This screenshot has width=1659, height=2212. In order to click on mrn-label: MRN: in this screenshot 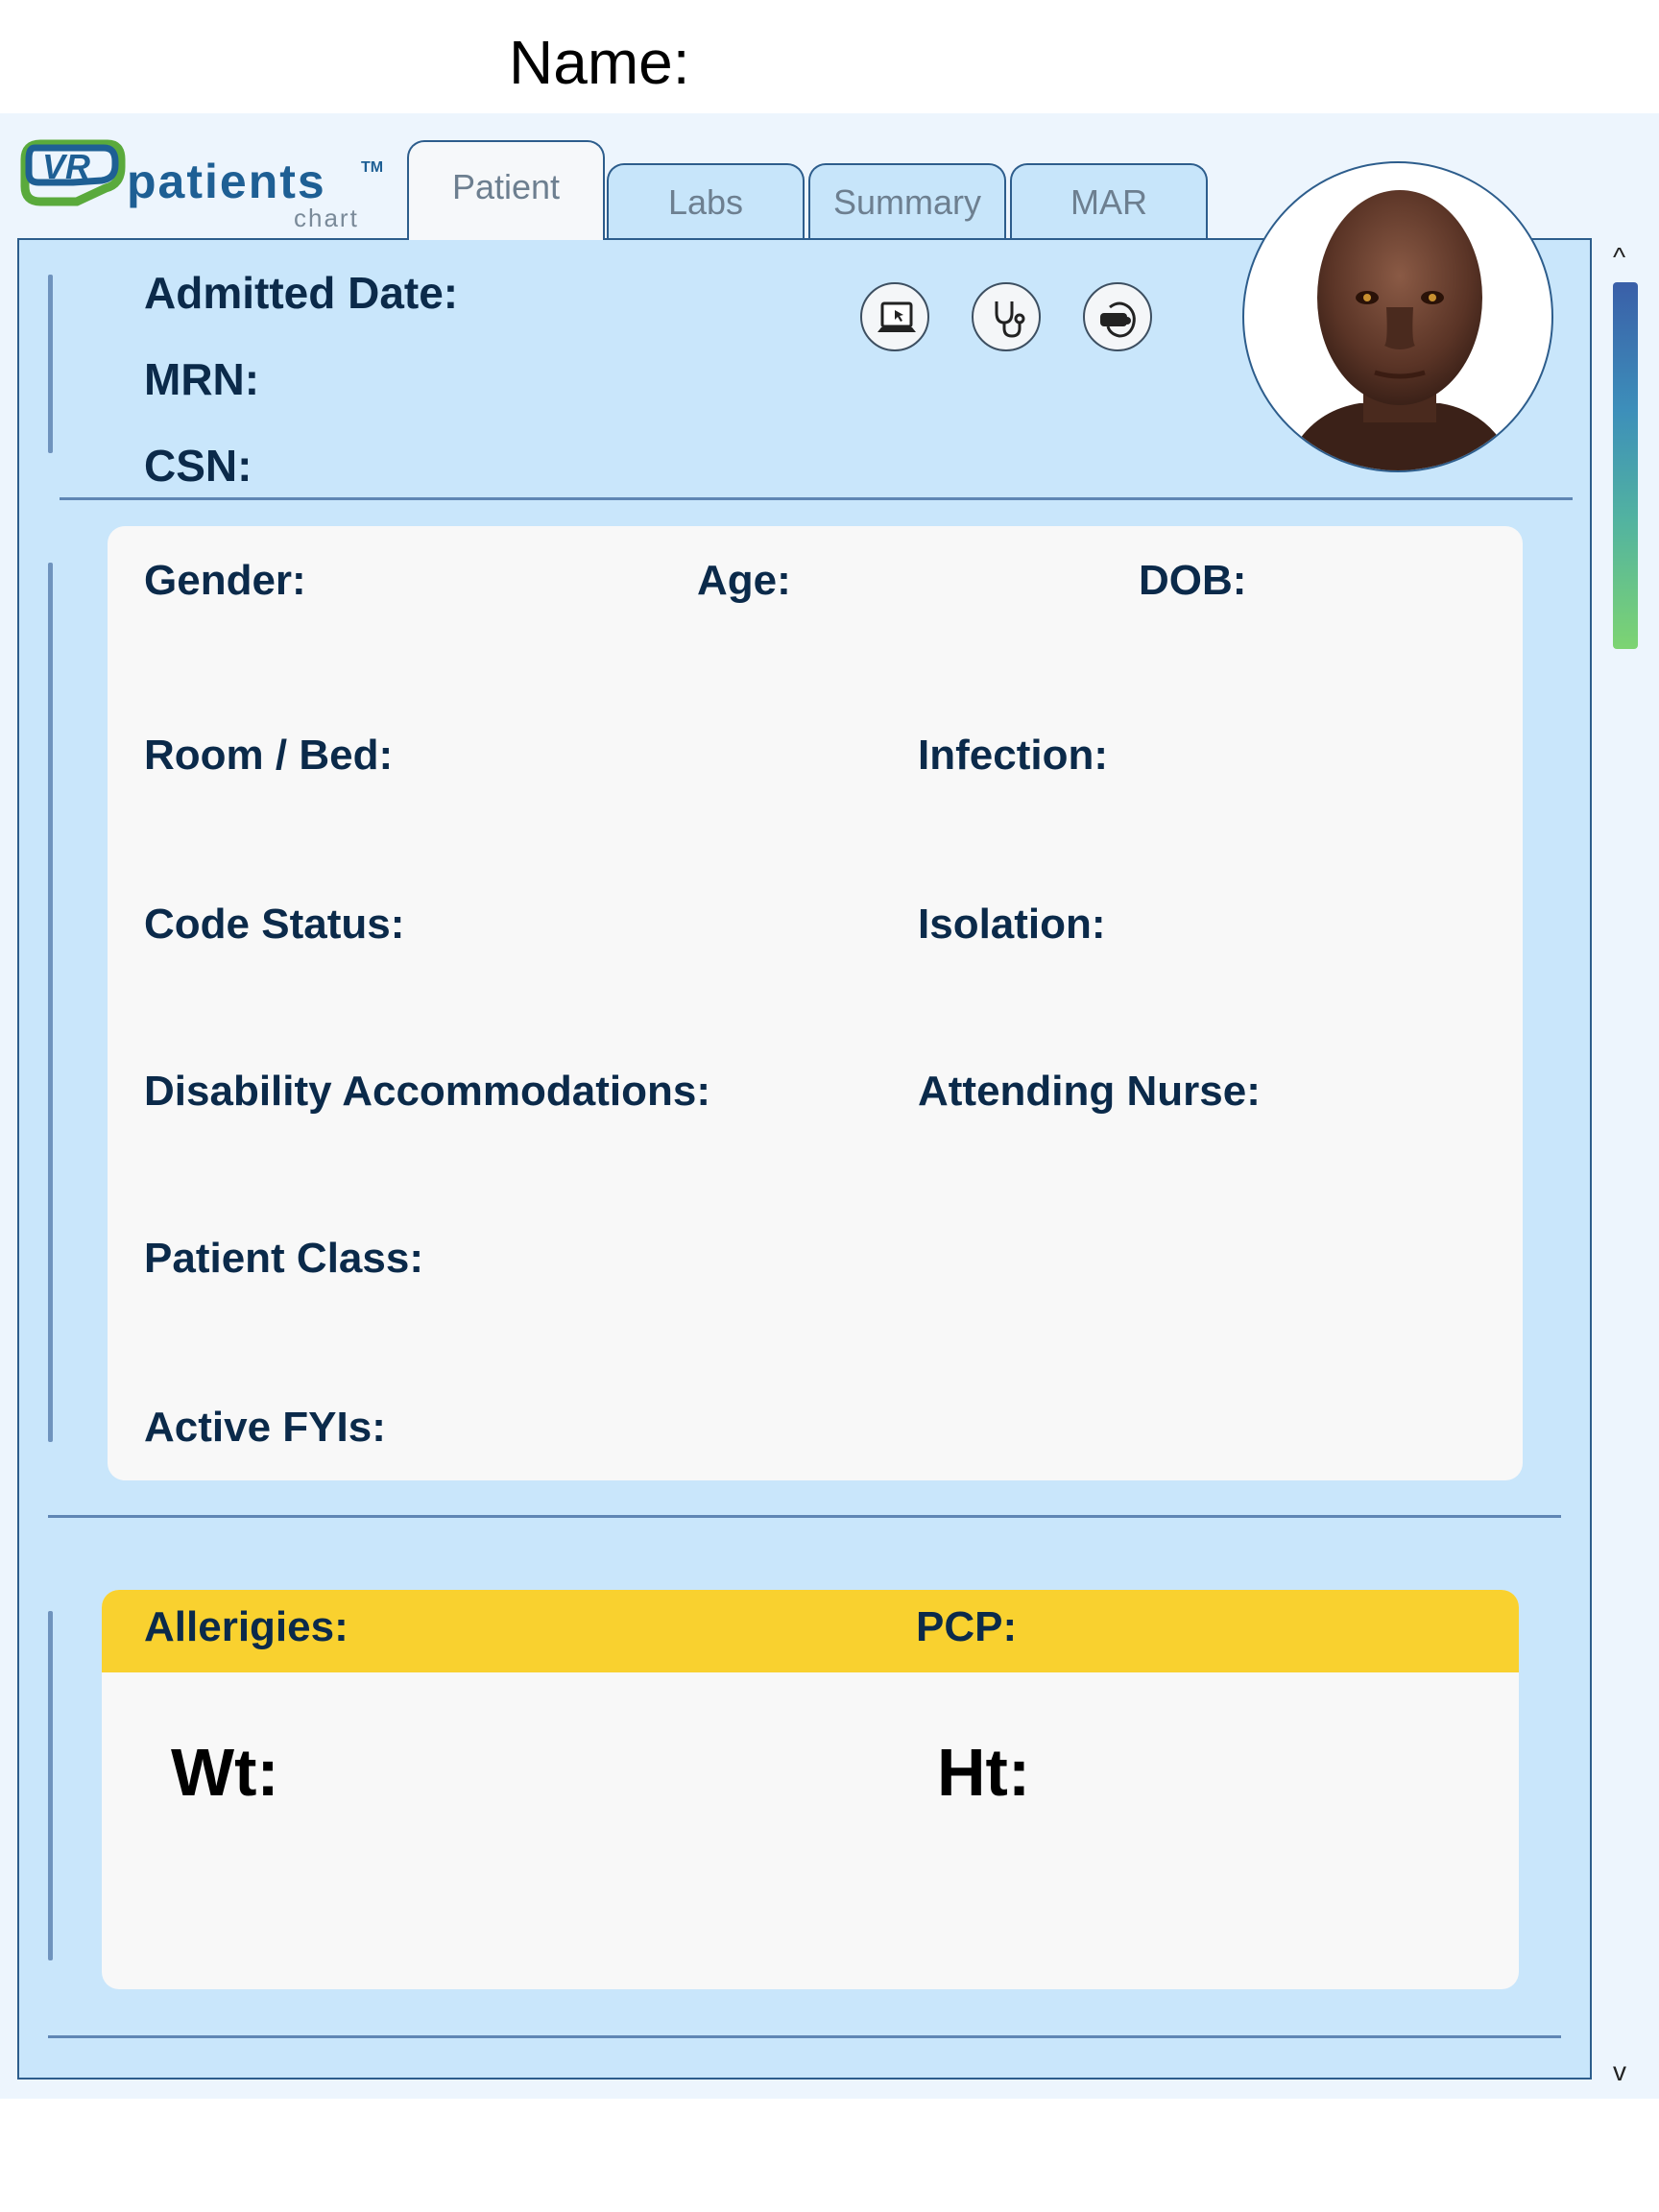, I will do `click(202, 379)`.